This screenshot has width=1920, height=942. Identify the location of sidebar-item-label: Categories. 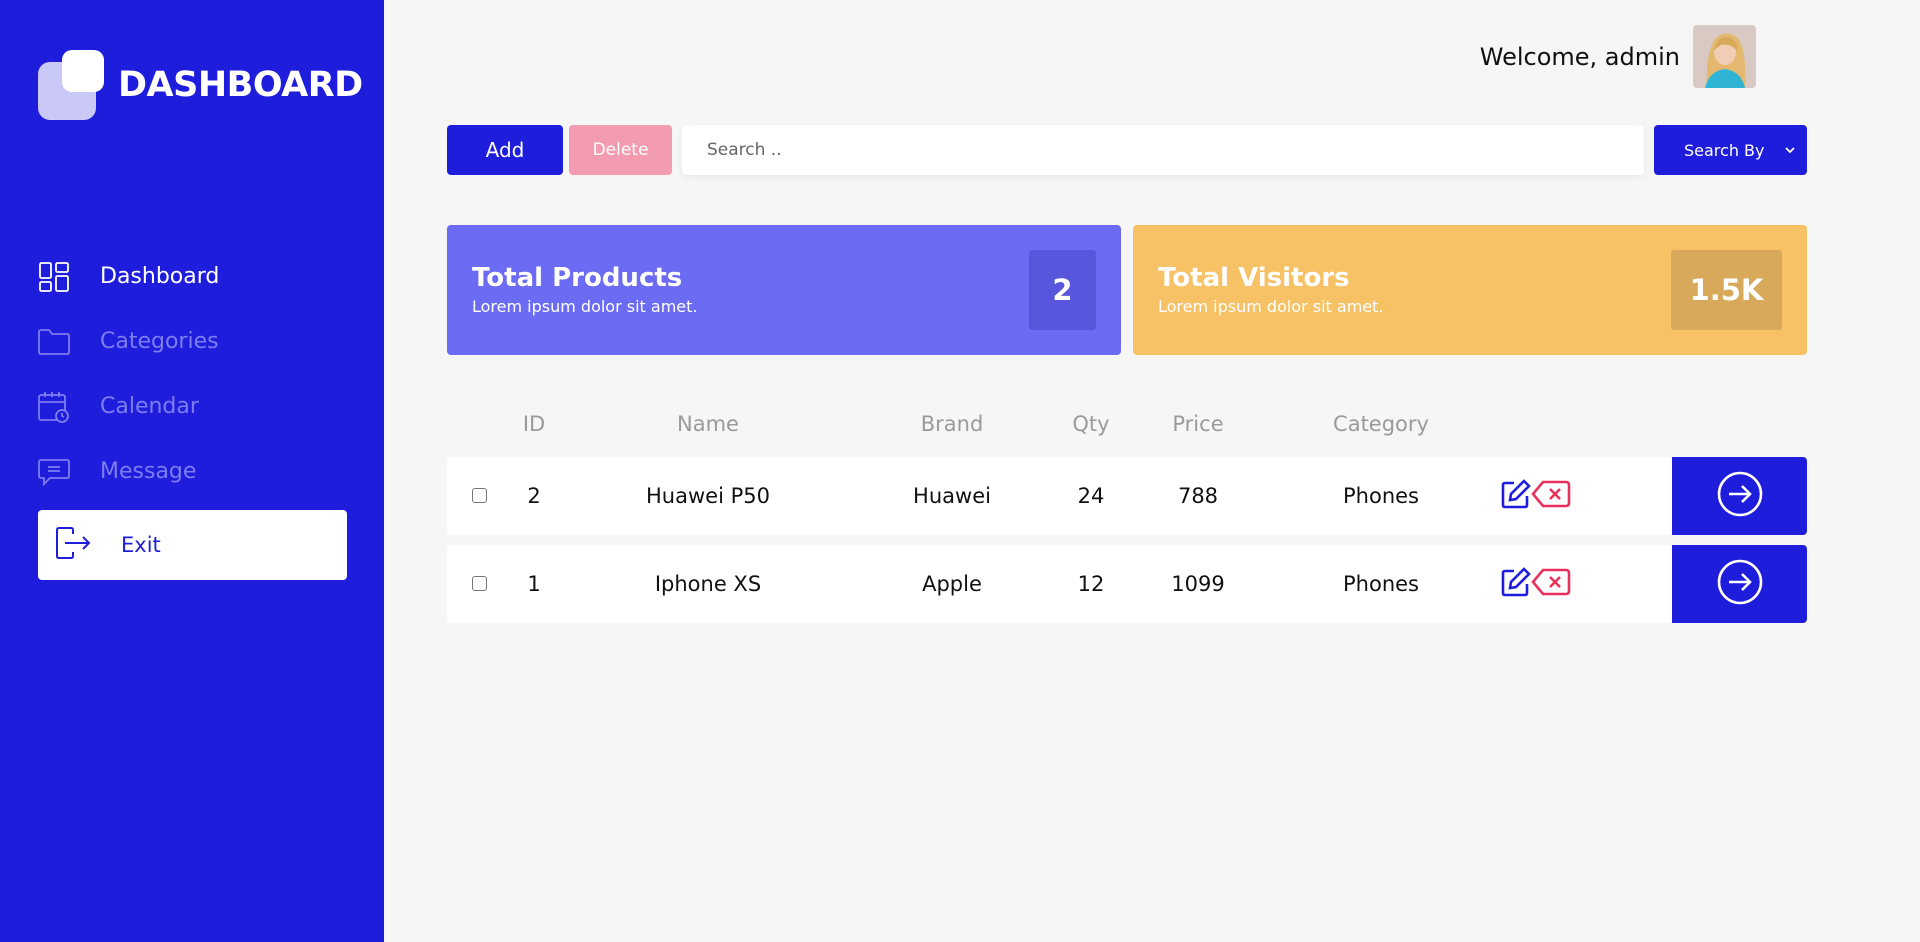
(159, 341).